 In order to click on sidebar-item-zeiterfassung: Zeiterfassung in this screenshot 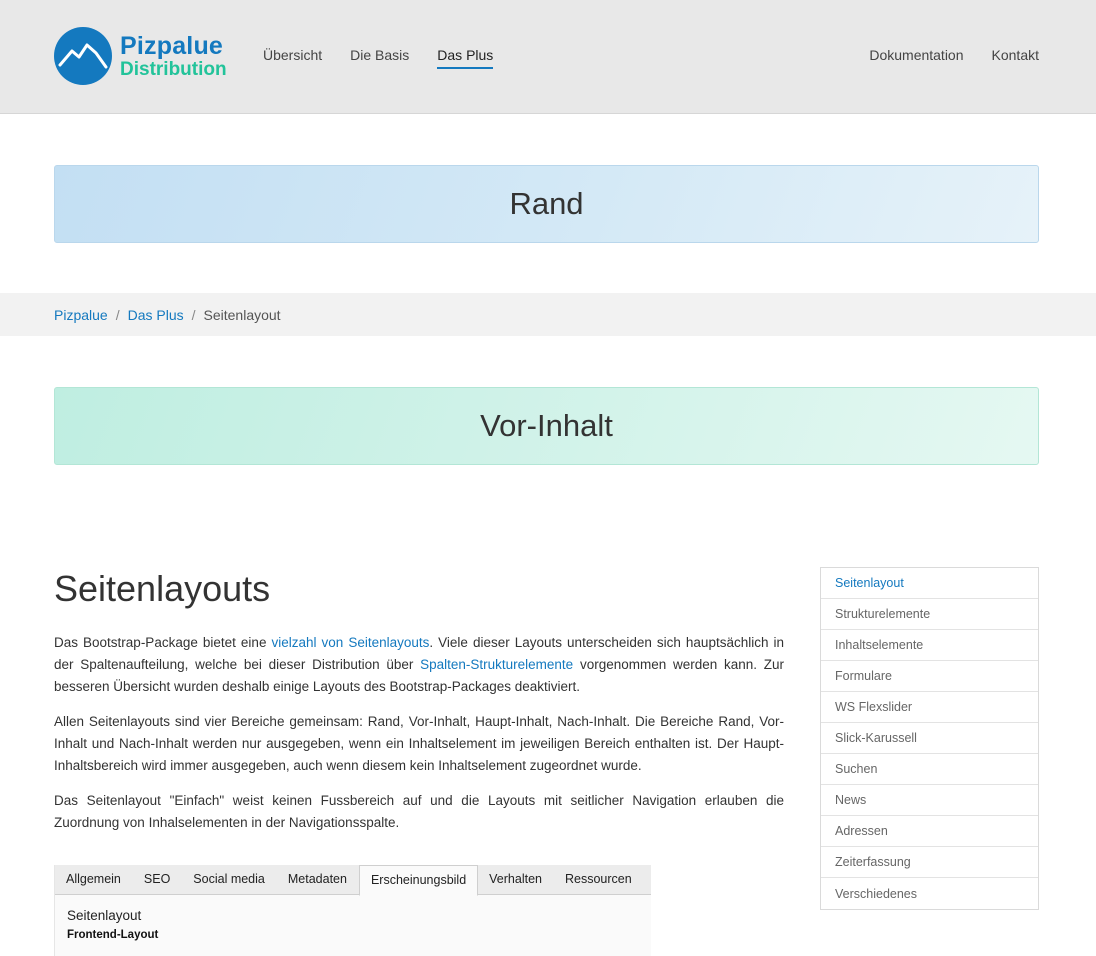, I will do `click(929, 862)`.